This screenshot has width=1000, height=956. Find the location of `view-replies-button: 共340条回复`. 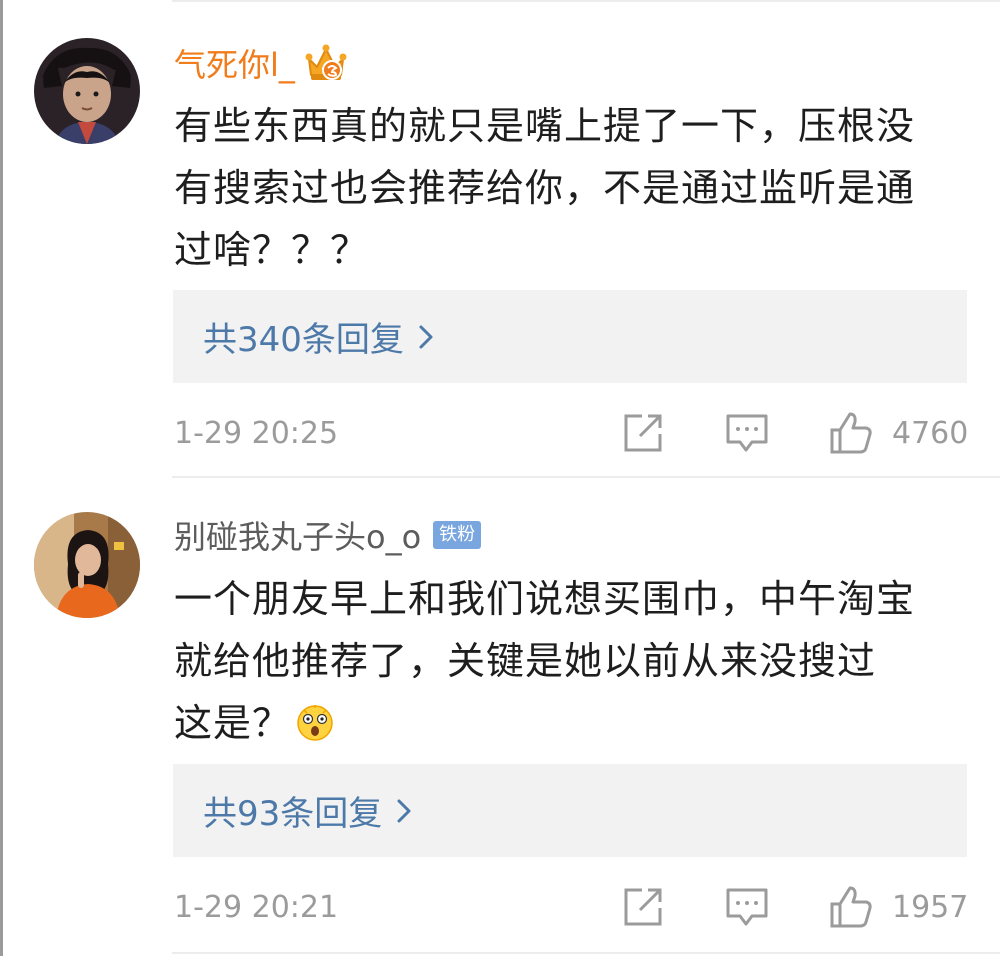

view-replies-button: 共340条回复 is located at coordinates (570, 336).